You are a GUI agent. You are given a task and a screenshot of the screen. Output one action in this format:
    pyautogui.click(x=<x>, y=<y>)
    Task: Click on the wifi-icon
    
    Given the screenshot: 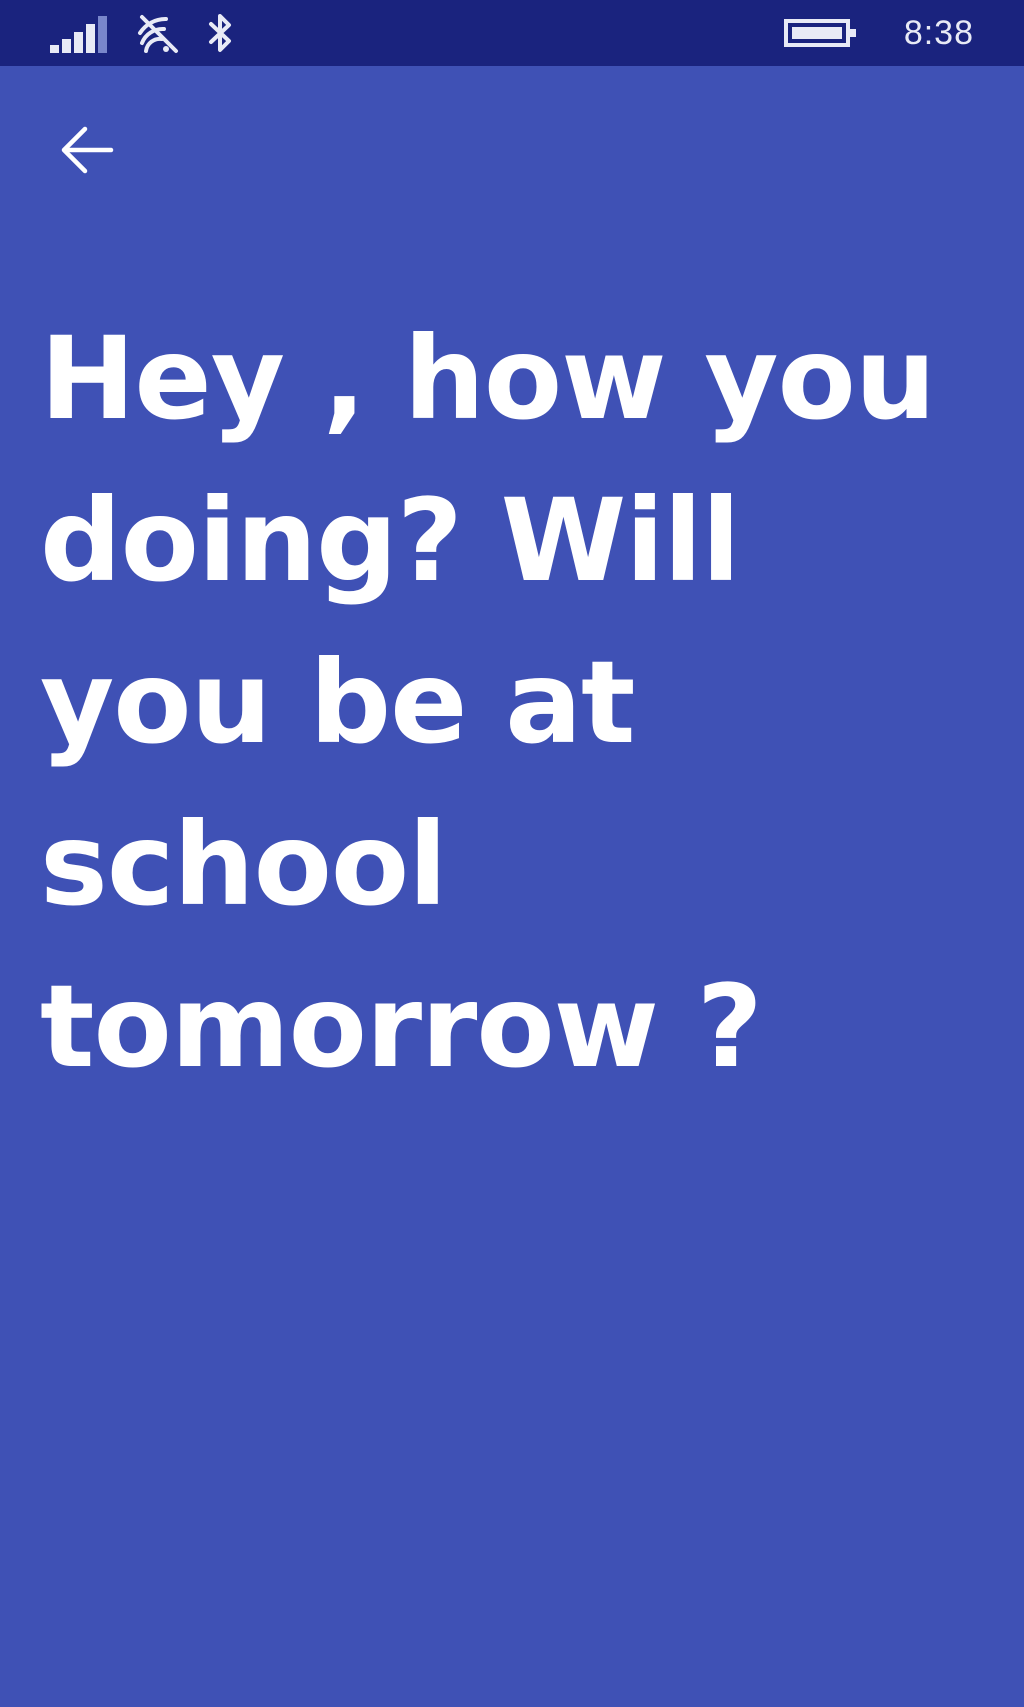 What is the action you would take?
    pyautogui.click(x=160, y=33)
    